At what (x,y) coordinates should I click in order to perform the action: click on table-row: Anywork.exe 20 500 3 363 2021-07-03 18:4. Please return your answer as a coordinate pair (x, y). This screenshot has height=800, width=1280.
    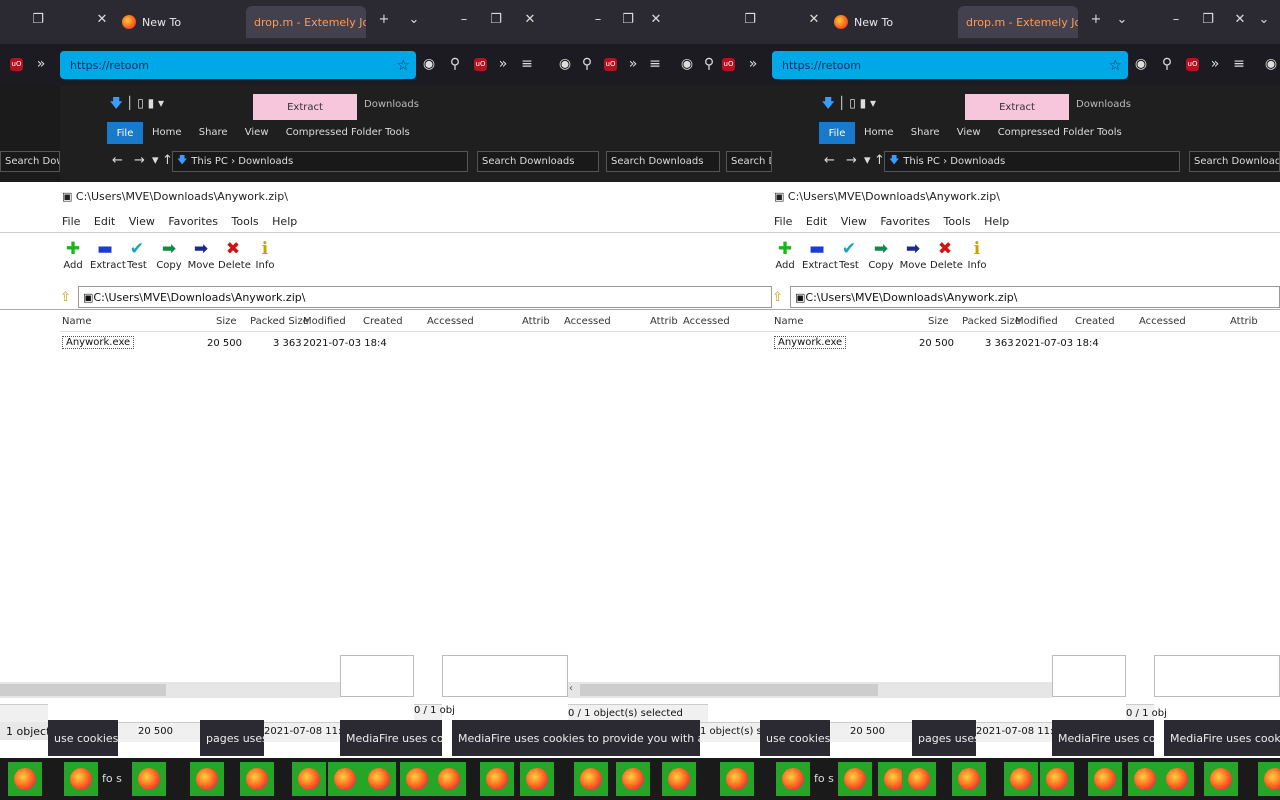
    Looking at the image, I should click on (1024, 345).